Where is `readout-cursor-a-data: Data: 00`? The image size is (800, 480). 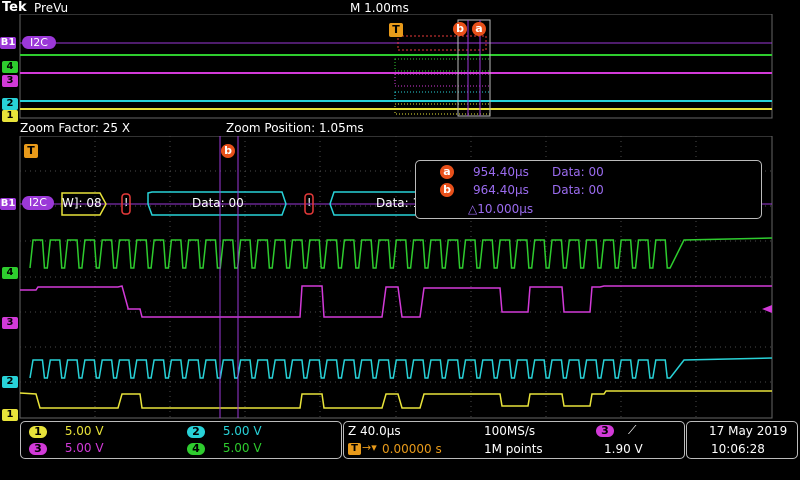
readout-cursor-a-data: Data: 00 is located at coordinates (578, 172).